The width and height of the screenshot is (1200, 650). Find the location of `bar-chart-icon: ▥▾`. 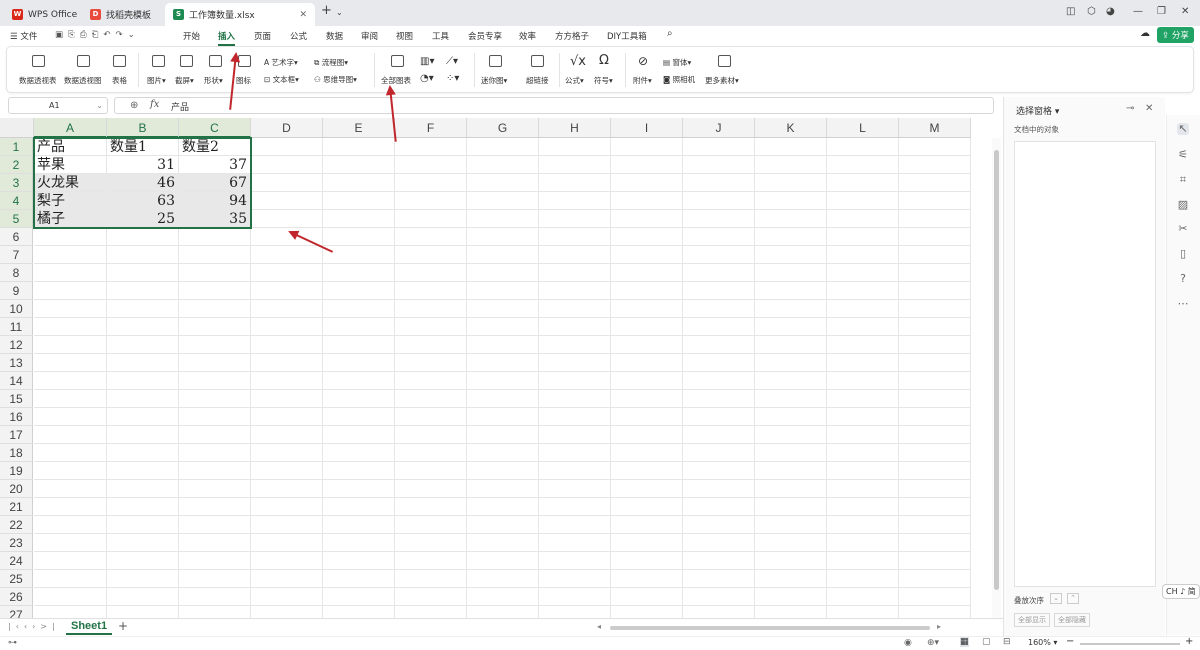

bar-chart-icon: ▥▾ is located at coordinates (427, 61).